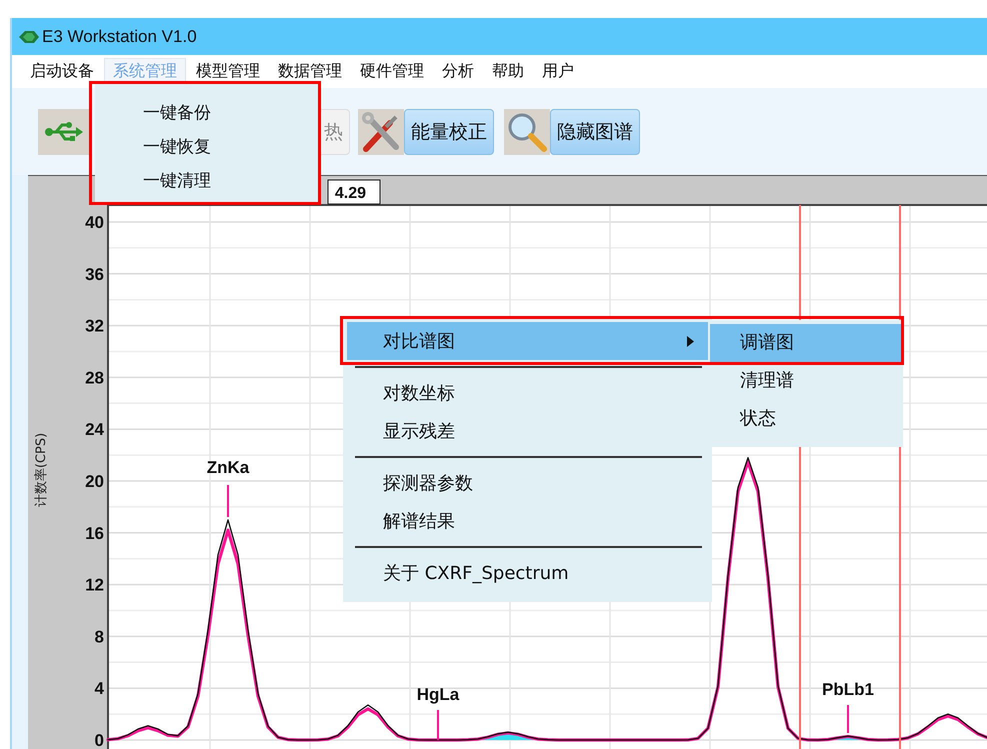 This screenshot has width=987, height=749. I want to click on axis-tick-label: 24, so click(94, 430).